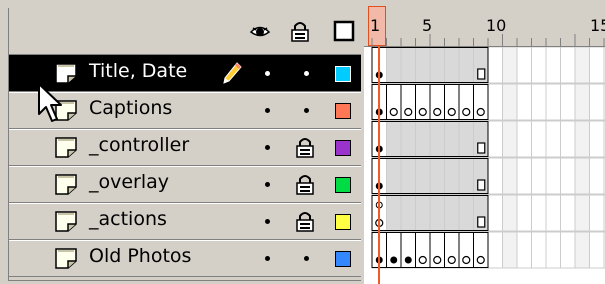 This screenshot has height=284, width=605. What do you see at coordinates (185, 110) in the screenshot?
I see `layer-row: Captions` at bounding box center [185, 110].